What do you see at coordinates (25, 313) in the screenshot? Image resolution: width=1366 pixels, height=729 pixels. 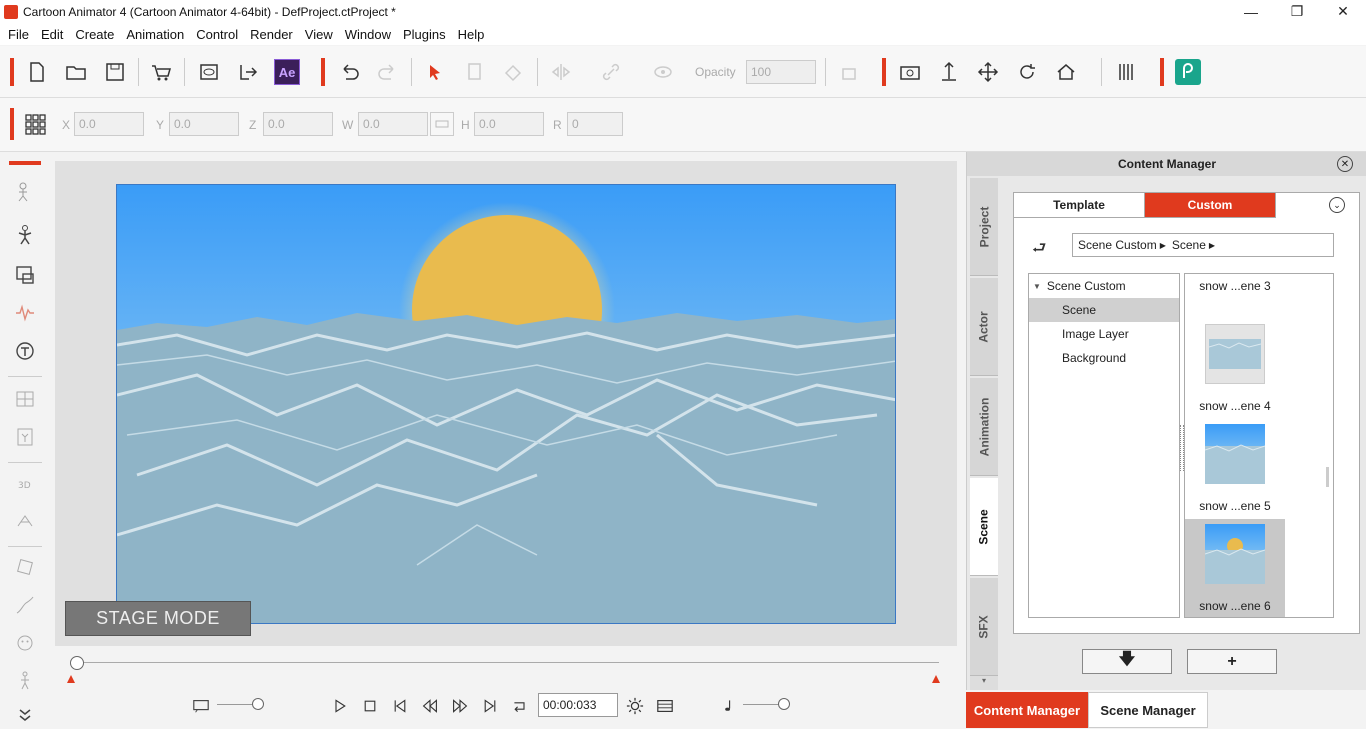 I see `audio-wave-icon` at bounding box center [25, 313].